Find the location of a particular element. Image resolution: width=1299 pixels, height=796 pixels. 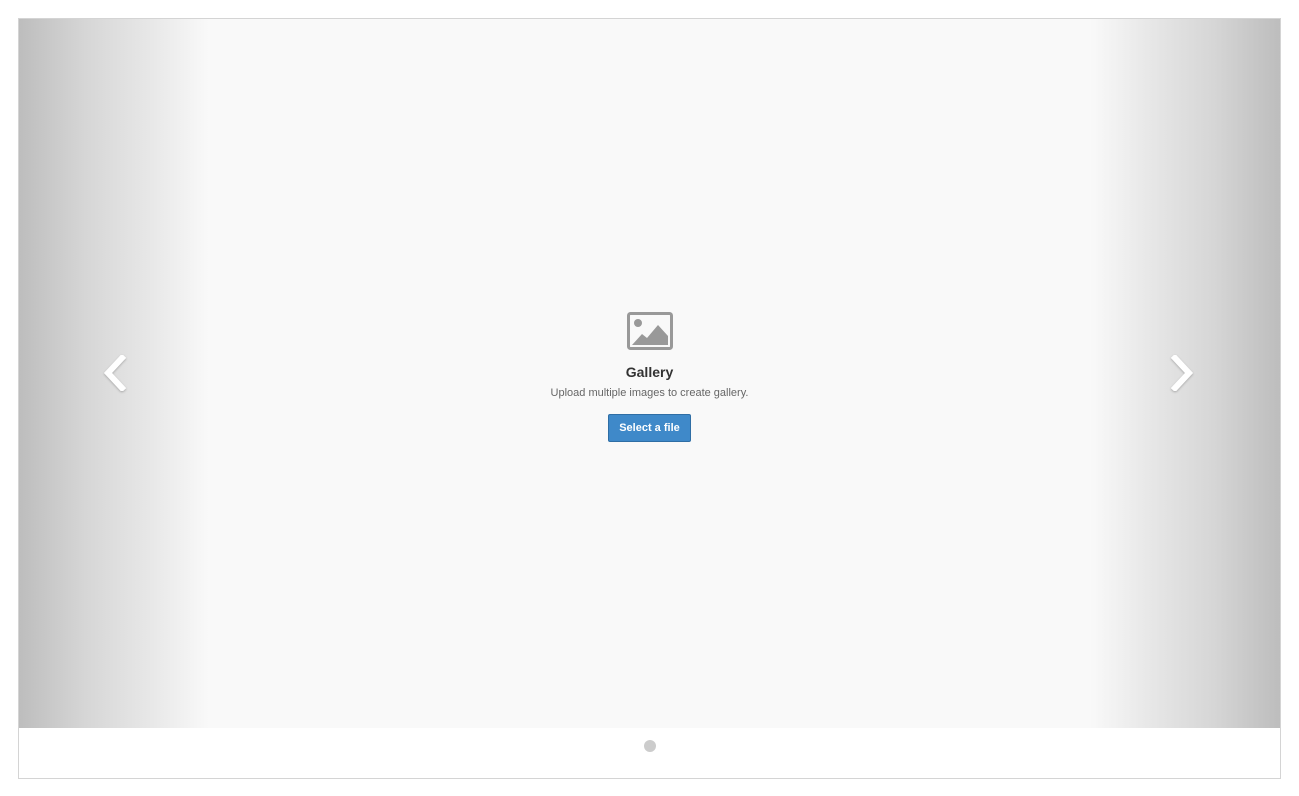

select-file-button: Select a file is located at coordinates (649, 428).